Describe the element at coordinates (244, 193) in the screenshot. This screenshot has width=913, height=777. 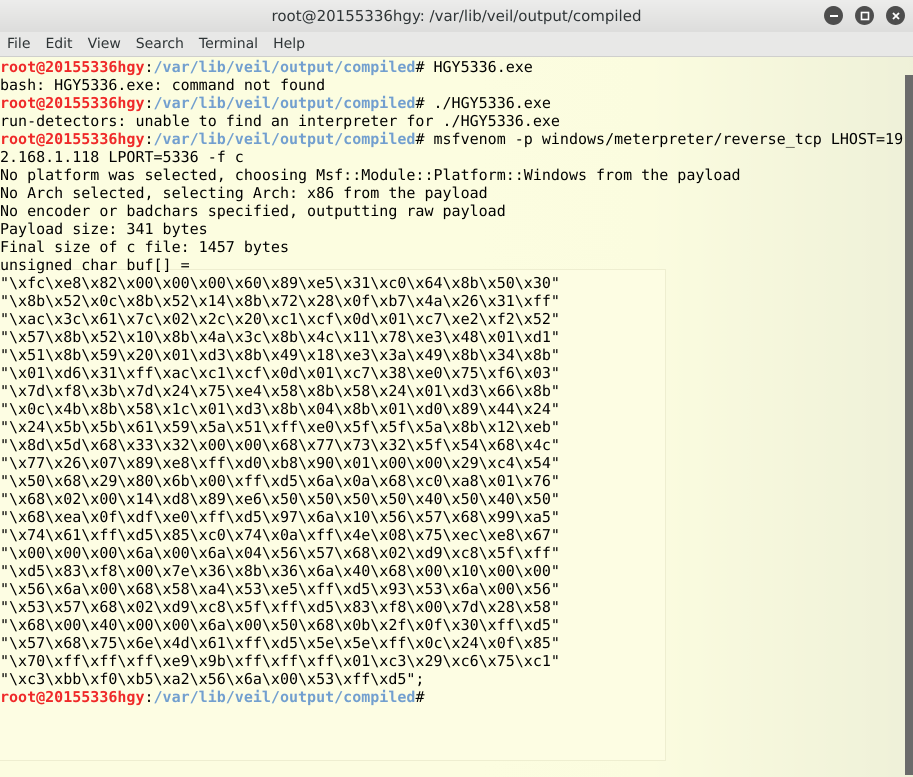
I see `terminal-line: No Arch selected, selecting Arch: x86 from the payload` at that location.